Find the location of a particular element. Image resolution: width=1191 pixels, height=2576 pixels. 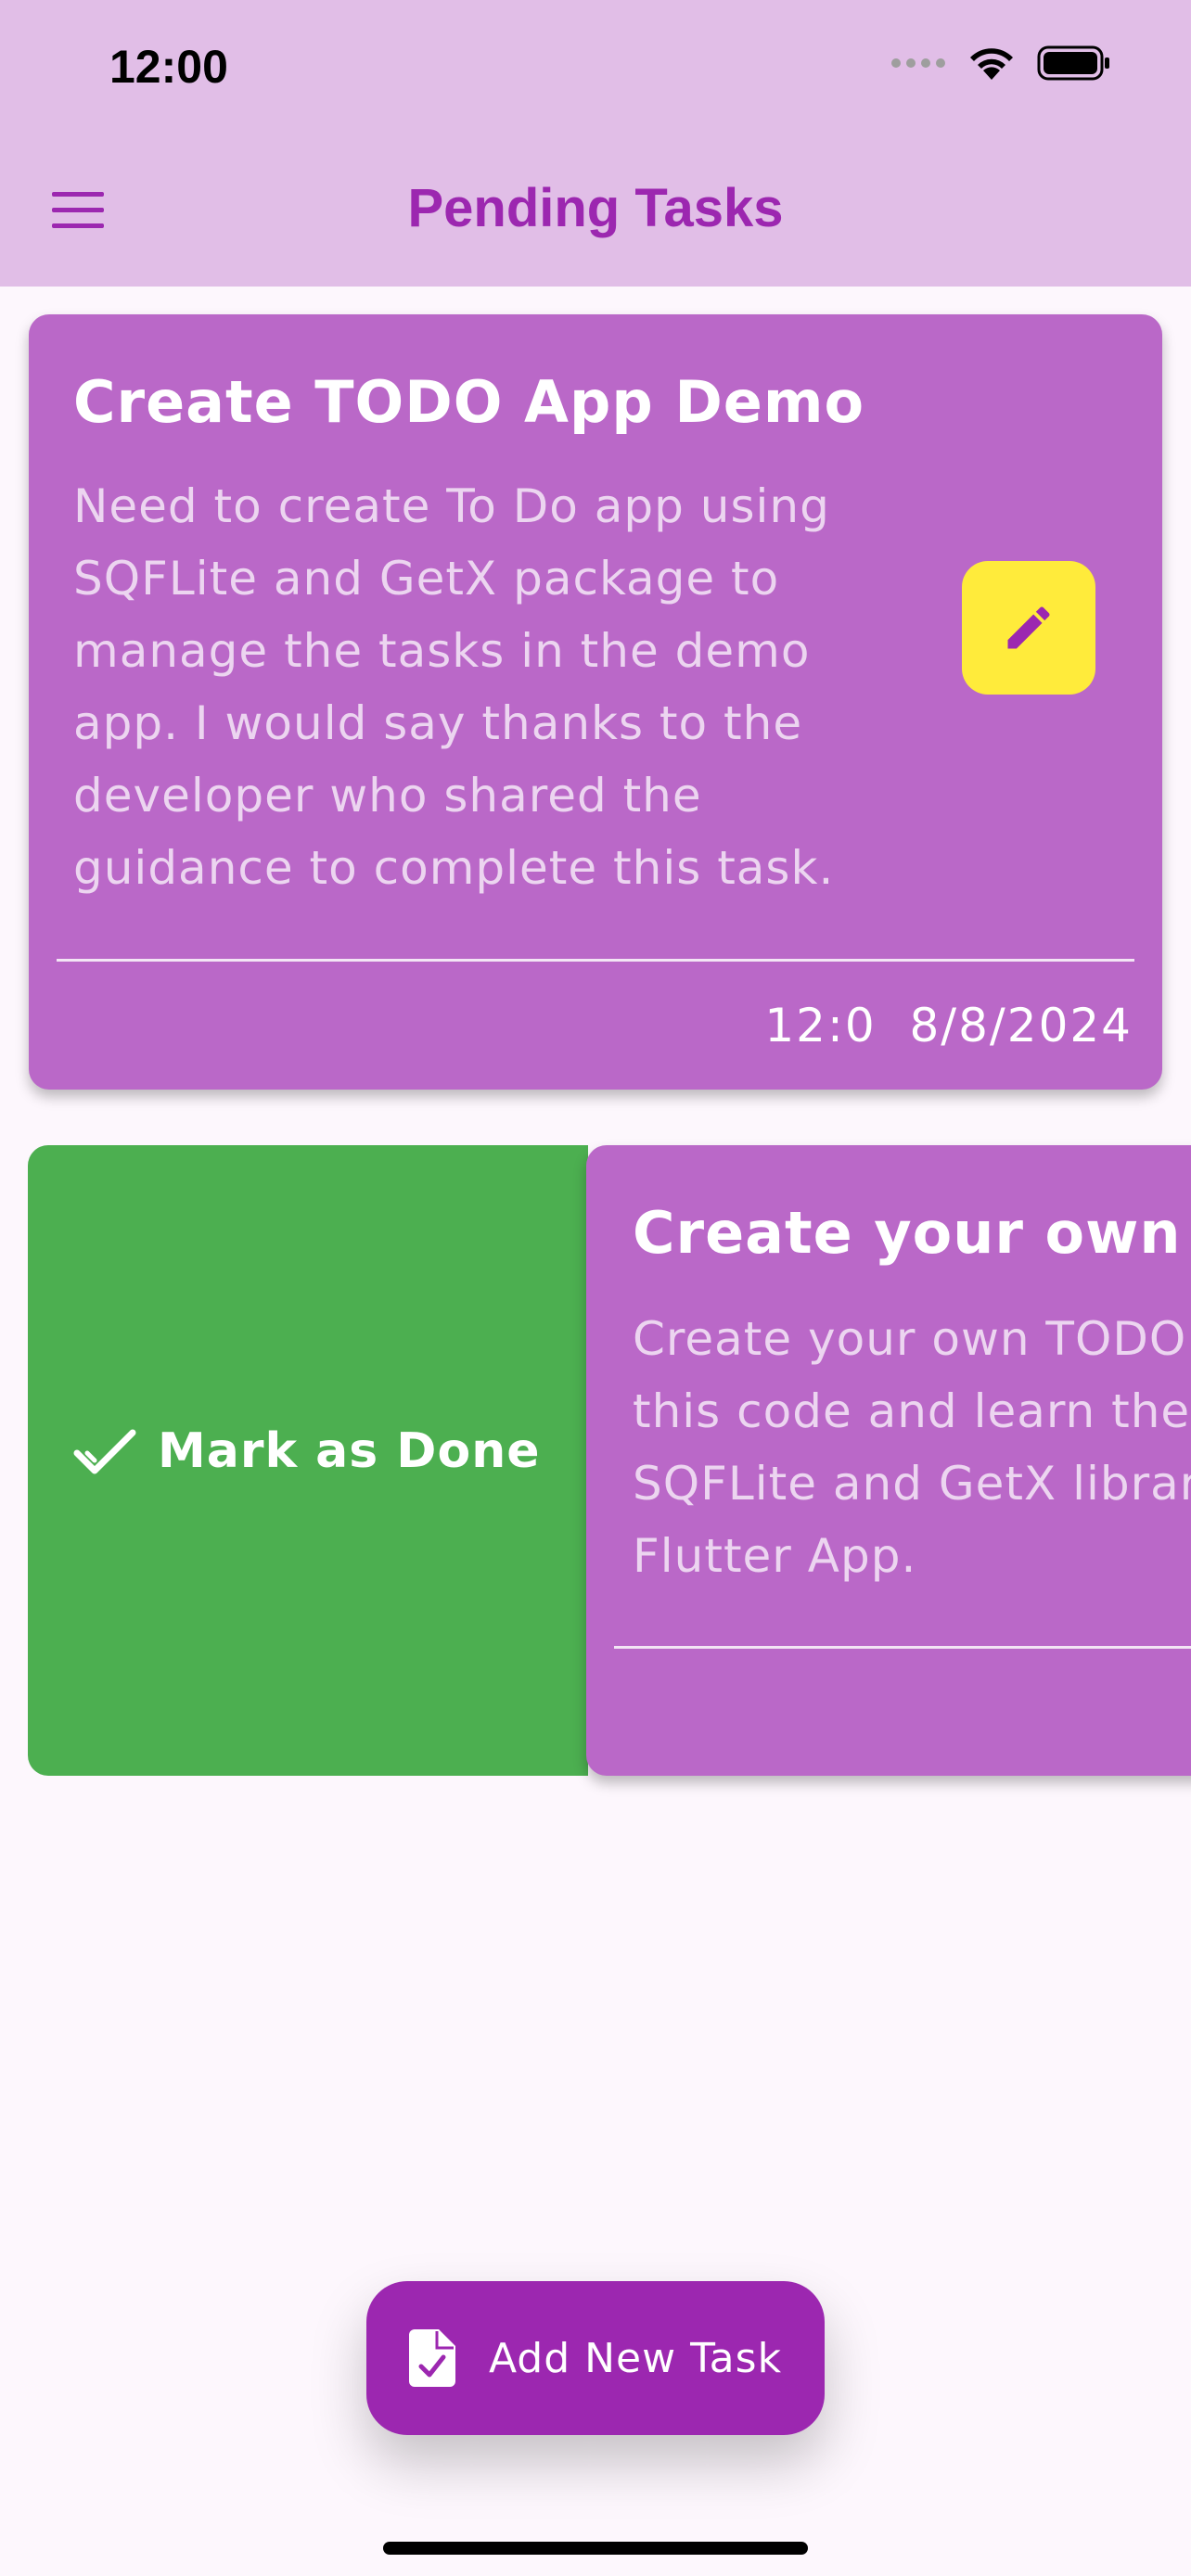

pencil-icon is located at coordinates (1028, 628).